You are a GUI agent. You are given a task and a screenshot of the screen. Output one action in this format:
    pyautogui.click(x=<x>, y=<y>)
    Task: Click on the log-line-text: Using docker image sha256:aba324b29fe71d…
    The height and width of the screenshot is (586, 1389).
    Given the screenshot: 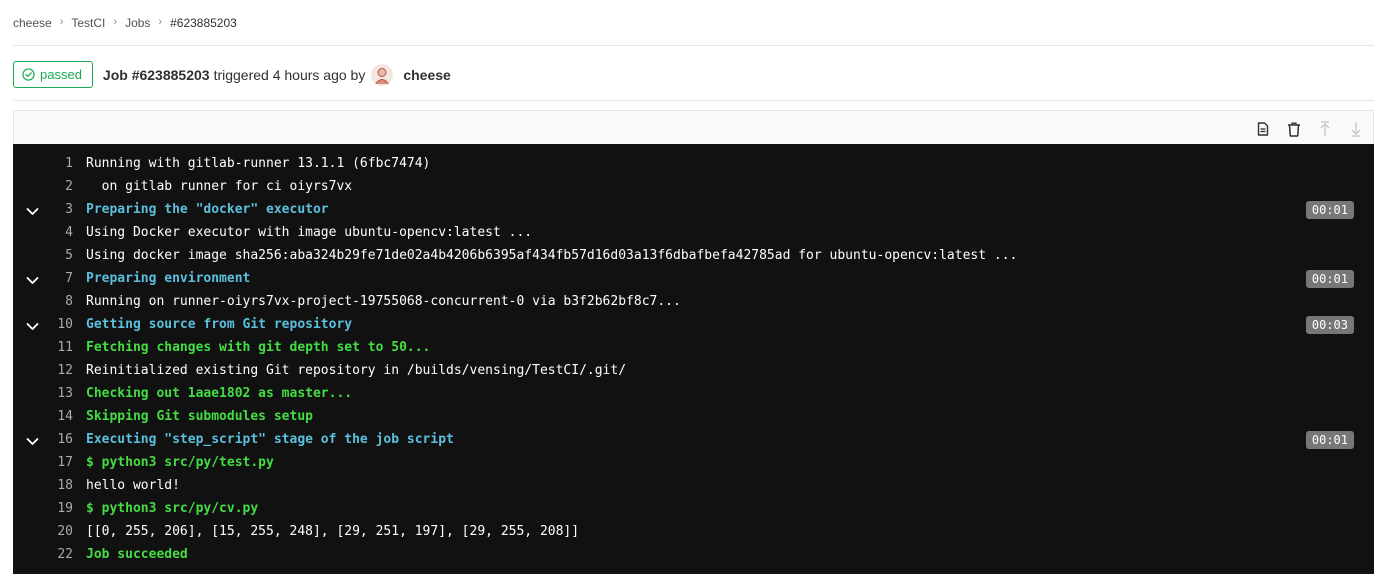 What is the action you would take?
    pyautogui.click(x=552, y=255)
    